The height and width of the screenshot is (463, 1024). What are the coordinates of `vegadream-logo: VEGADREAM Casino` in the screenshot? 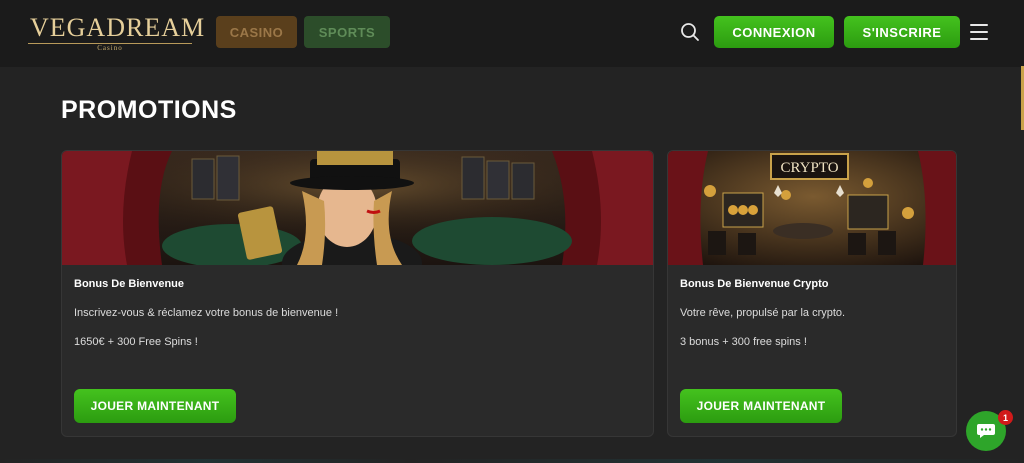 It's located at (117, 32).